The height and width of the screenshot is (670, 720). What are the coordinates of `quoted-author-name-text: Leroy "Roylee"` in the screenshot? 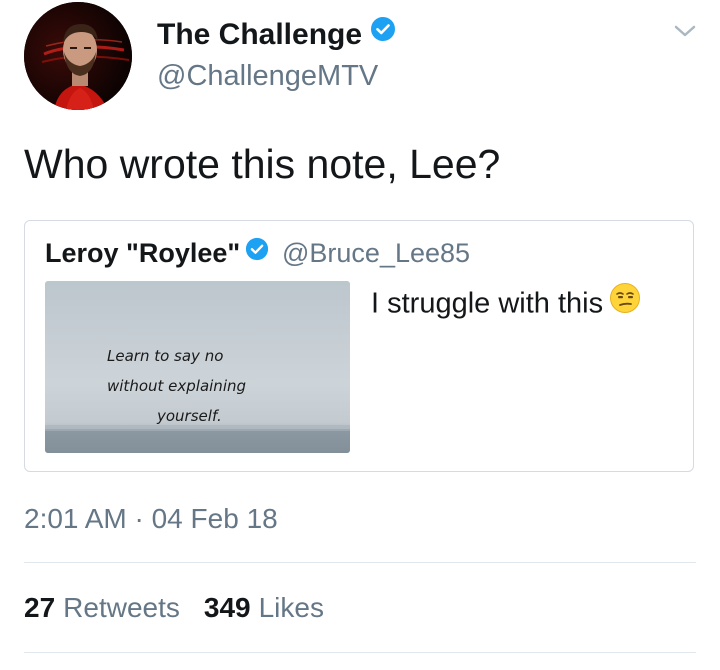 It's located at (143, 253).